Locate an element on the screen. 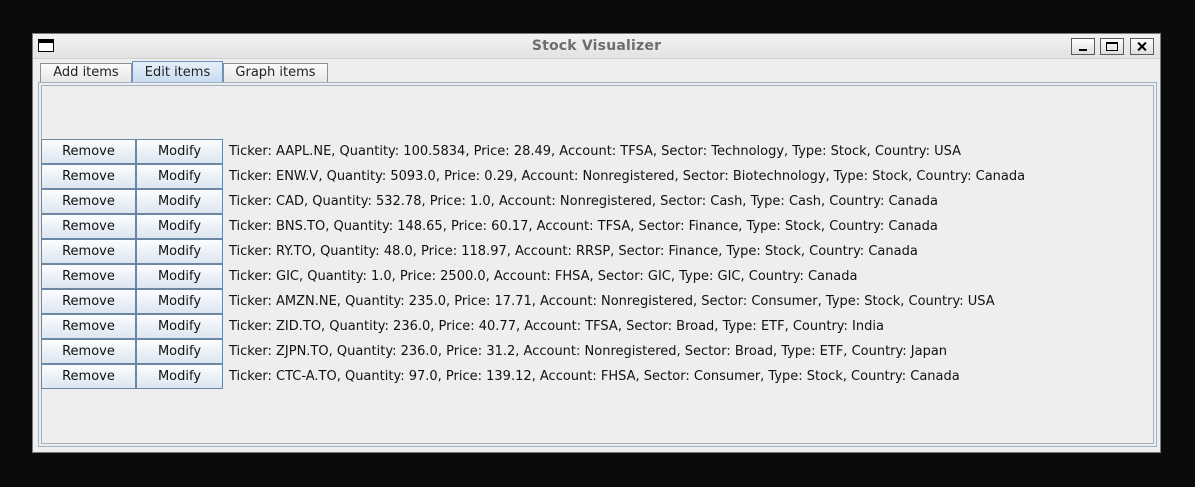 The height and width of the screenshot is (487, 1195). maximize-button is located at coordinates (1112, 46).